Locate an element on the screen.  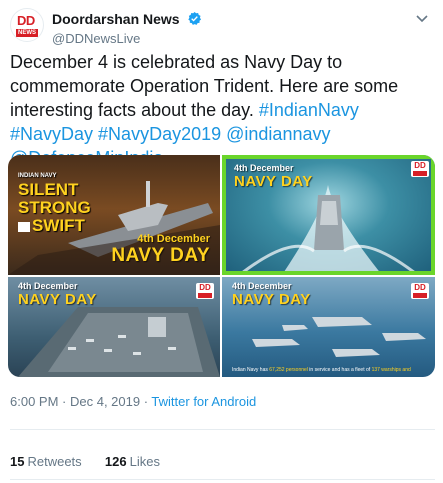
fact-caption-c: in service and has a fleet of is located at coordinates (339, 370).